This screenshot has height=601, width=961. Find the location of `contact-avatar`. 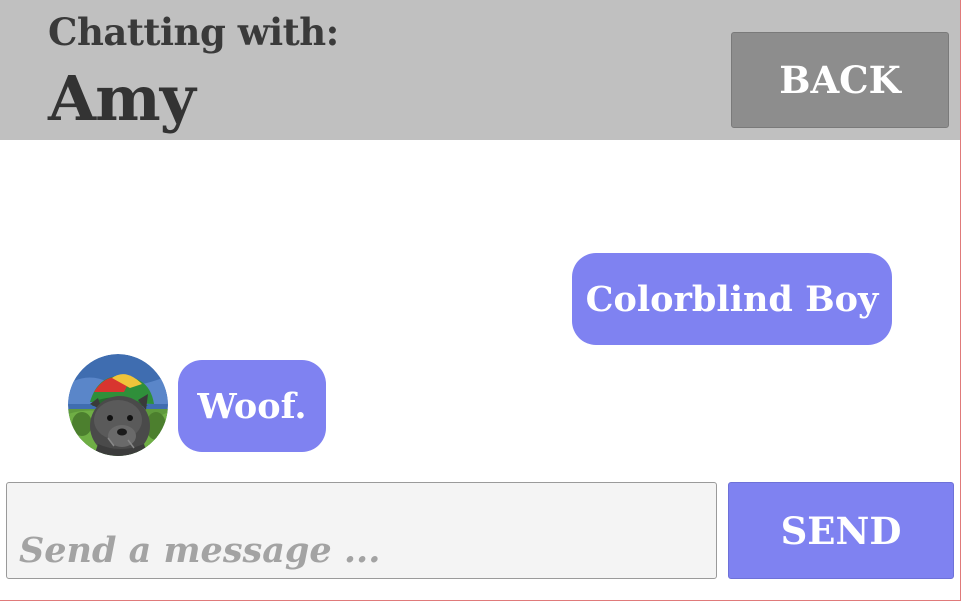

contact-avatar is located at coordinates (118, 405).